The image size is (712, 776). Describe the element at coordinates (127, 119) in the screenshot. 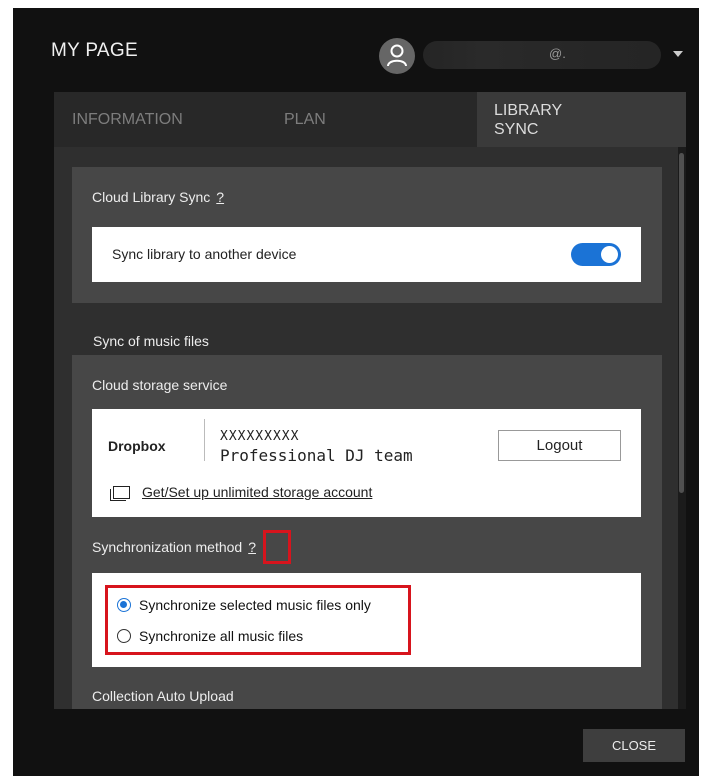

I see `tab-information: INFORMATION` at that location.